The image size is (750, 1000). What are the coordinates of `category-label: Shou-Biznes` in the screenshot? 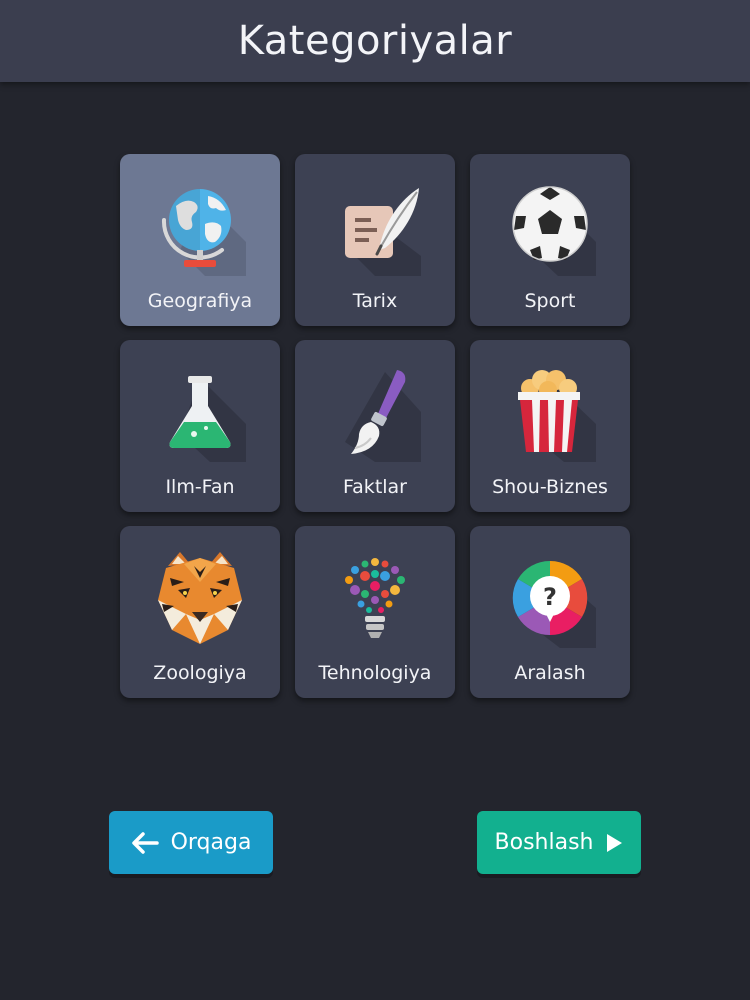 It's located at (550, 487).